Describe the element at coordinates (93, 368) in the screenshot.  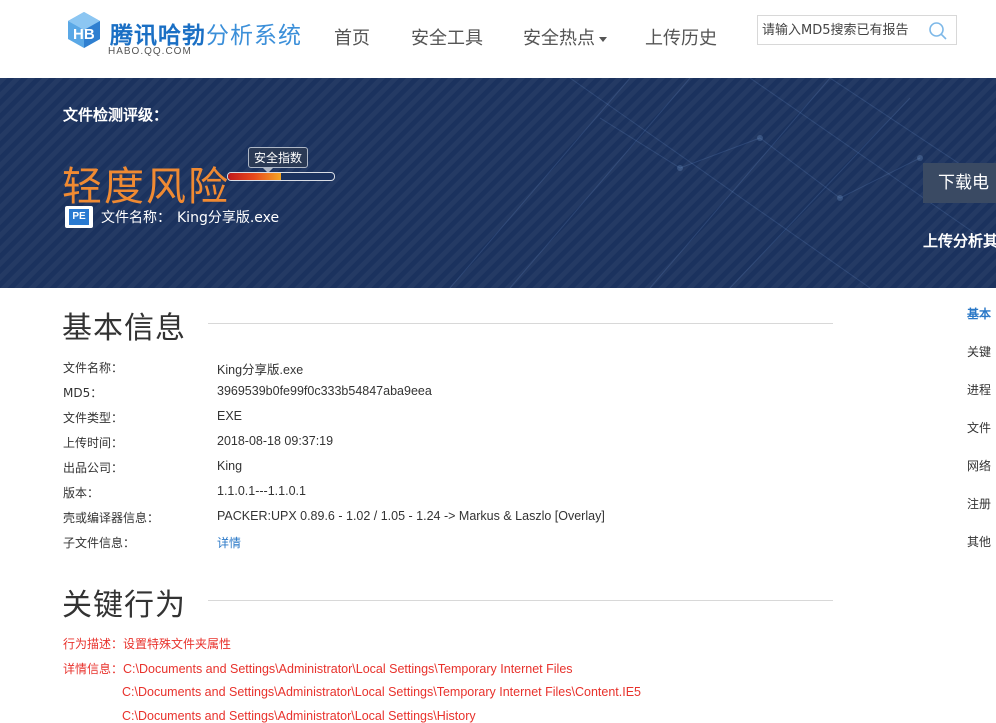
I see `info-key: 文件名称：` at that location.